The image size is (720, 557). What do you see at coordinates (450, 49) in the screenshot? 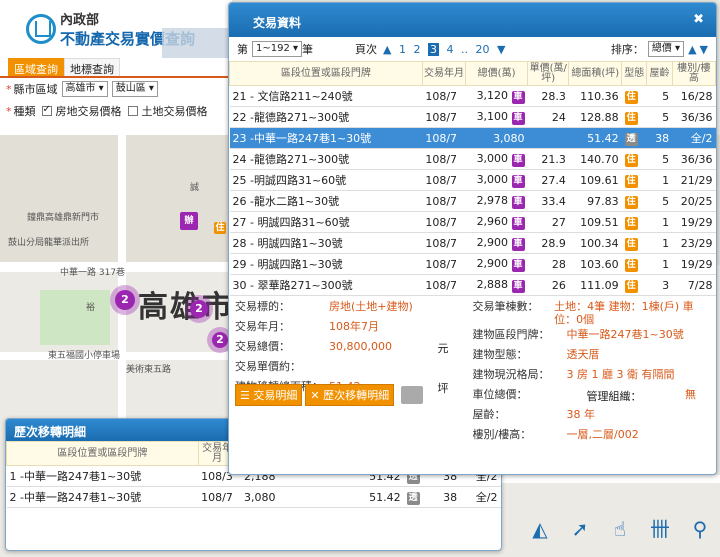
I see `page-4: 4` at bounding box center [450, 49].